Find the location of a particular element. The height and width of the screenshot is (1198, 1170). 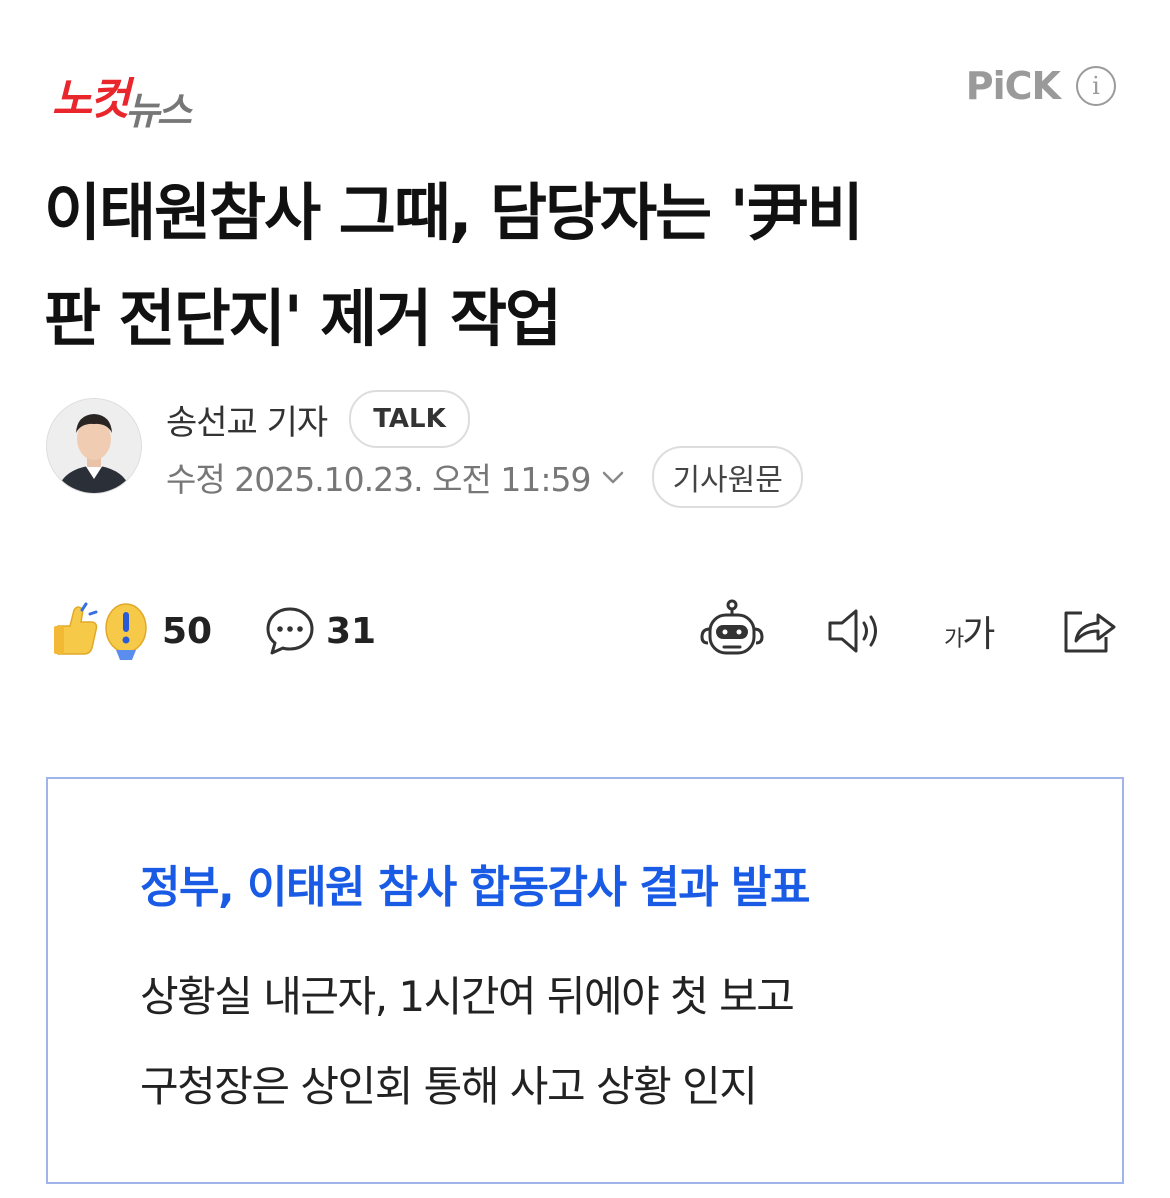

reaction-button: 50 is located at coordinates (131, 631).